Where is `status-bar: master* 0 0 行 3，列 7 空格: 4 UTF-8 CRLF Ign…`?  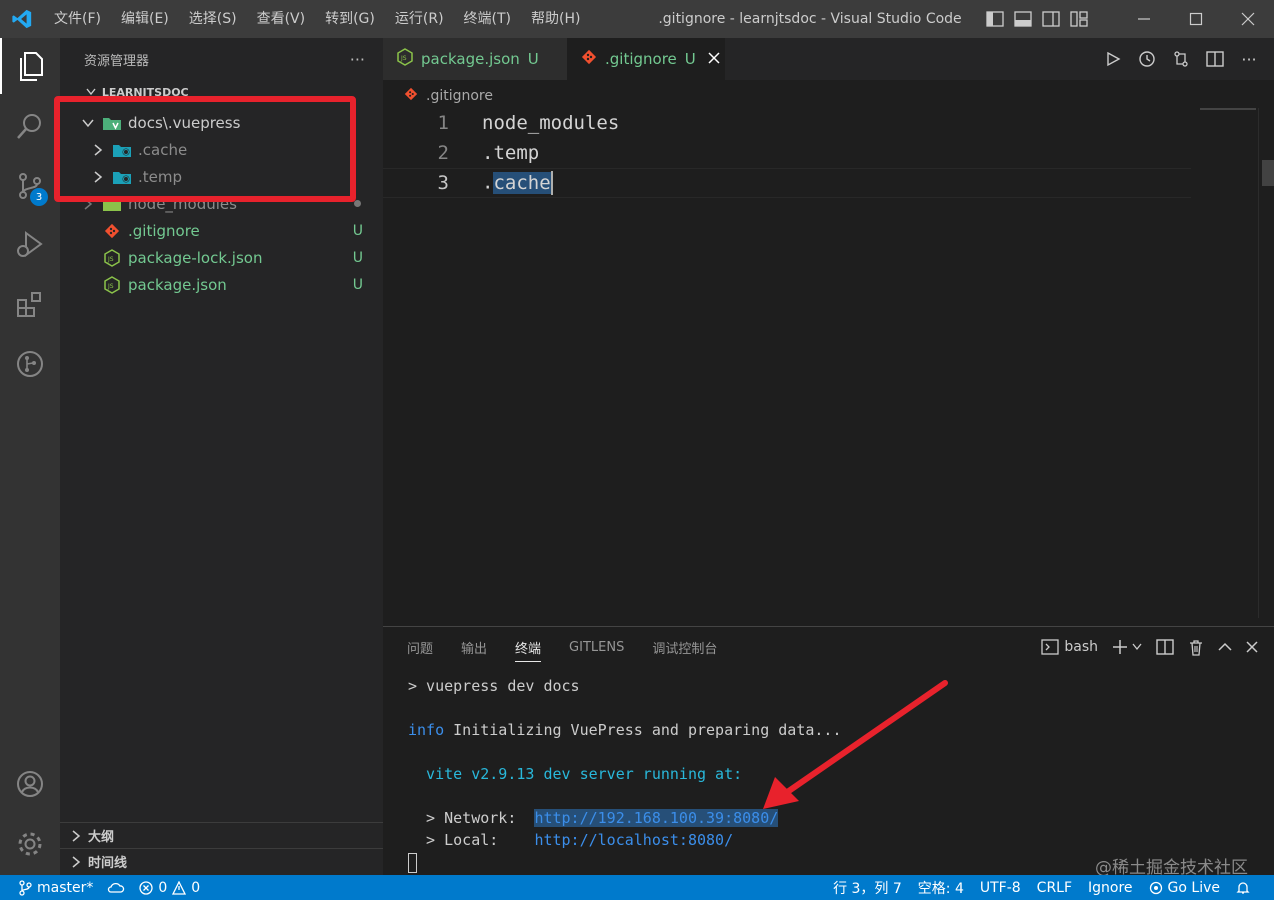
status-bar: master* 0 0 行 3，列 7 空格: 4 UTF-8 CRLF Ign… is located at coordinates (637, 887).